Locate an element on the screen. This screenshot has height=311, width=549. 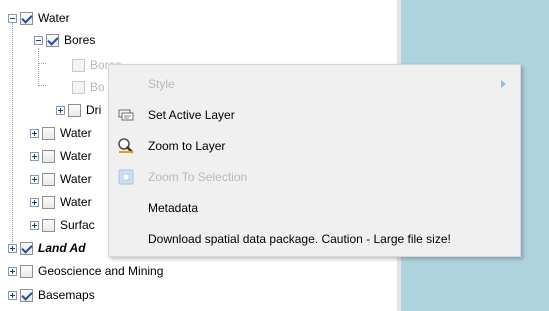
menu-item-label: Zoom to Layer is located at coordinates (187, 145).